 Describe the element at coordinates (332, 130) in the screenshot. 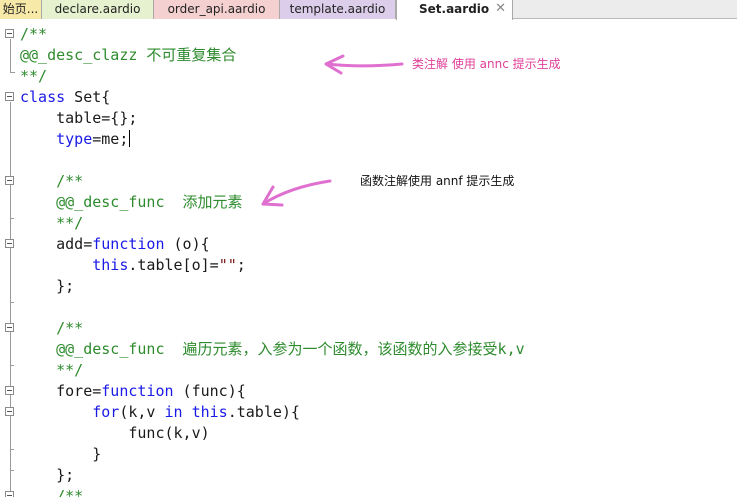

I see `annotation-arrows` at that location.